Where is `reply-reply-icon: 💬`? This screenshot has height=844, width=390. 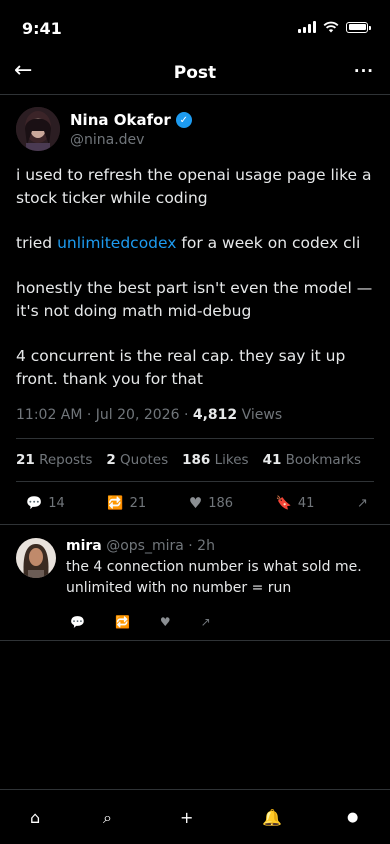 reply-reply-icon: 💬 is located at coordinates (77, 622).